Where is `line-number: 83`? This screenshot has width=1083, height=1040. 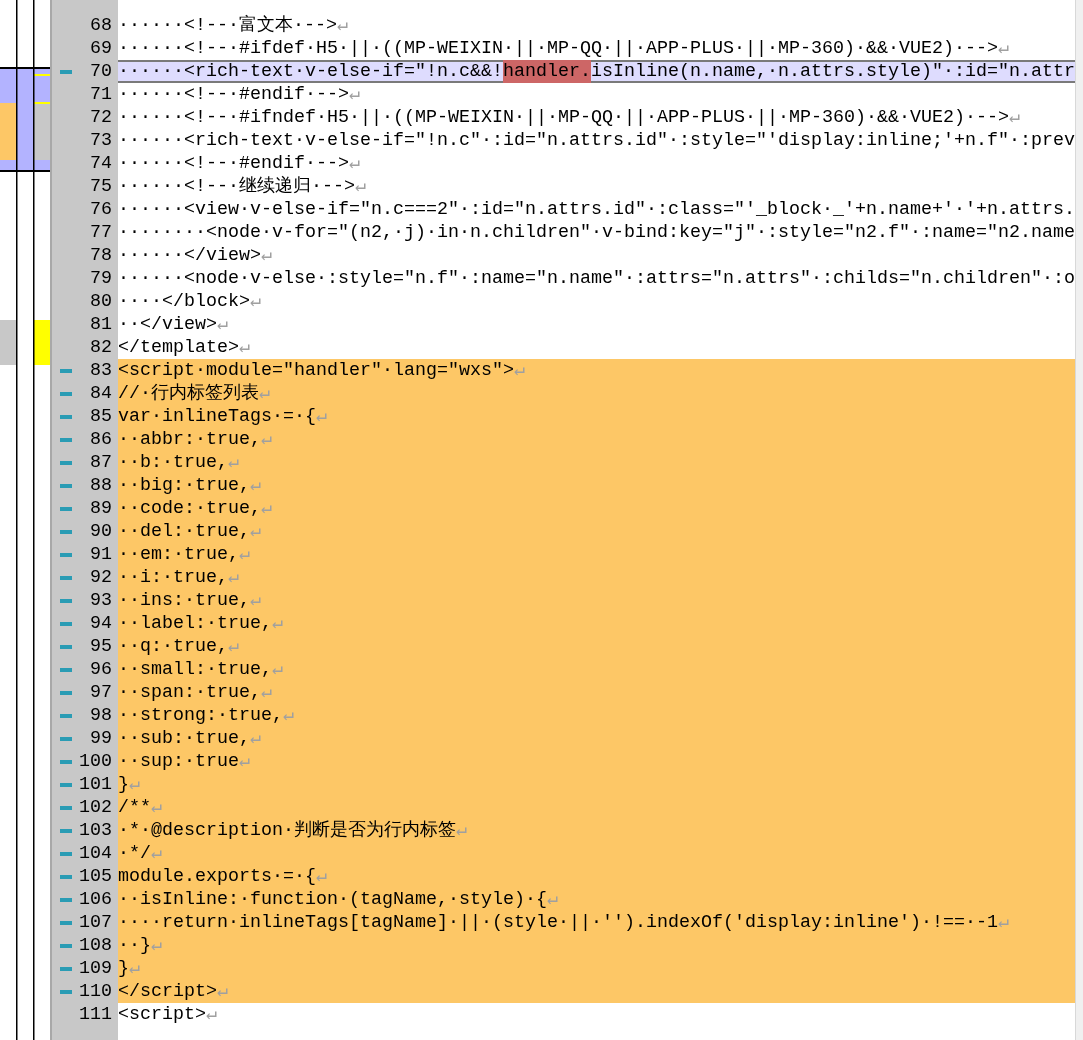
line-number: 83 is located at coordinates (101, 370).